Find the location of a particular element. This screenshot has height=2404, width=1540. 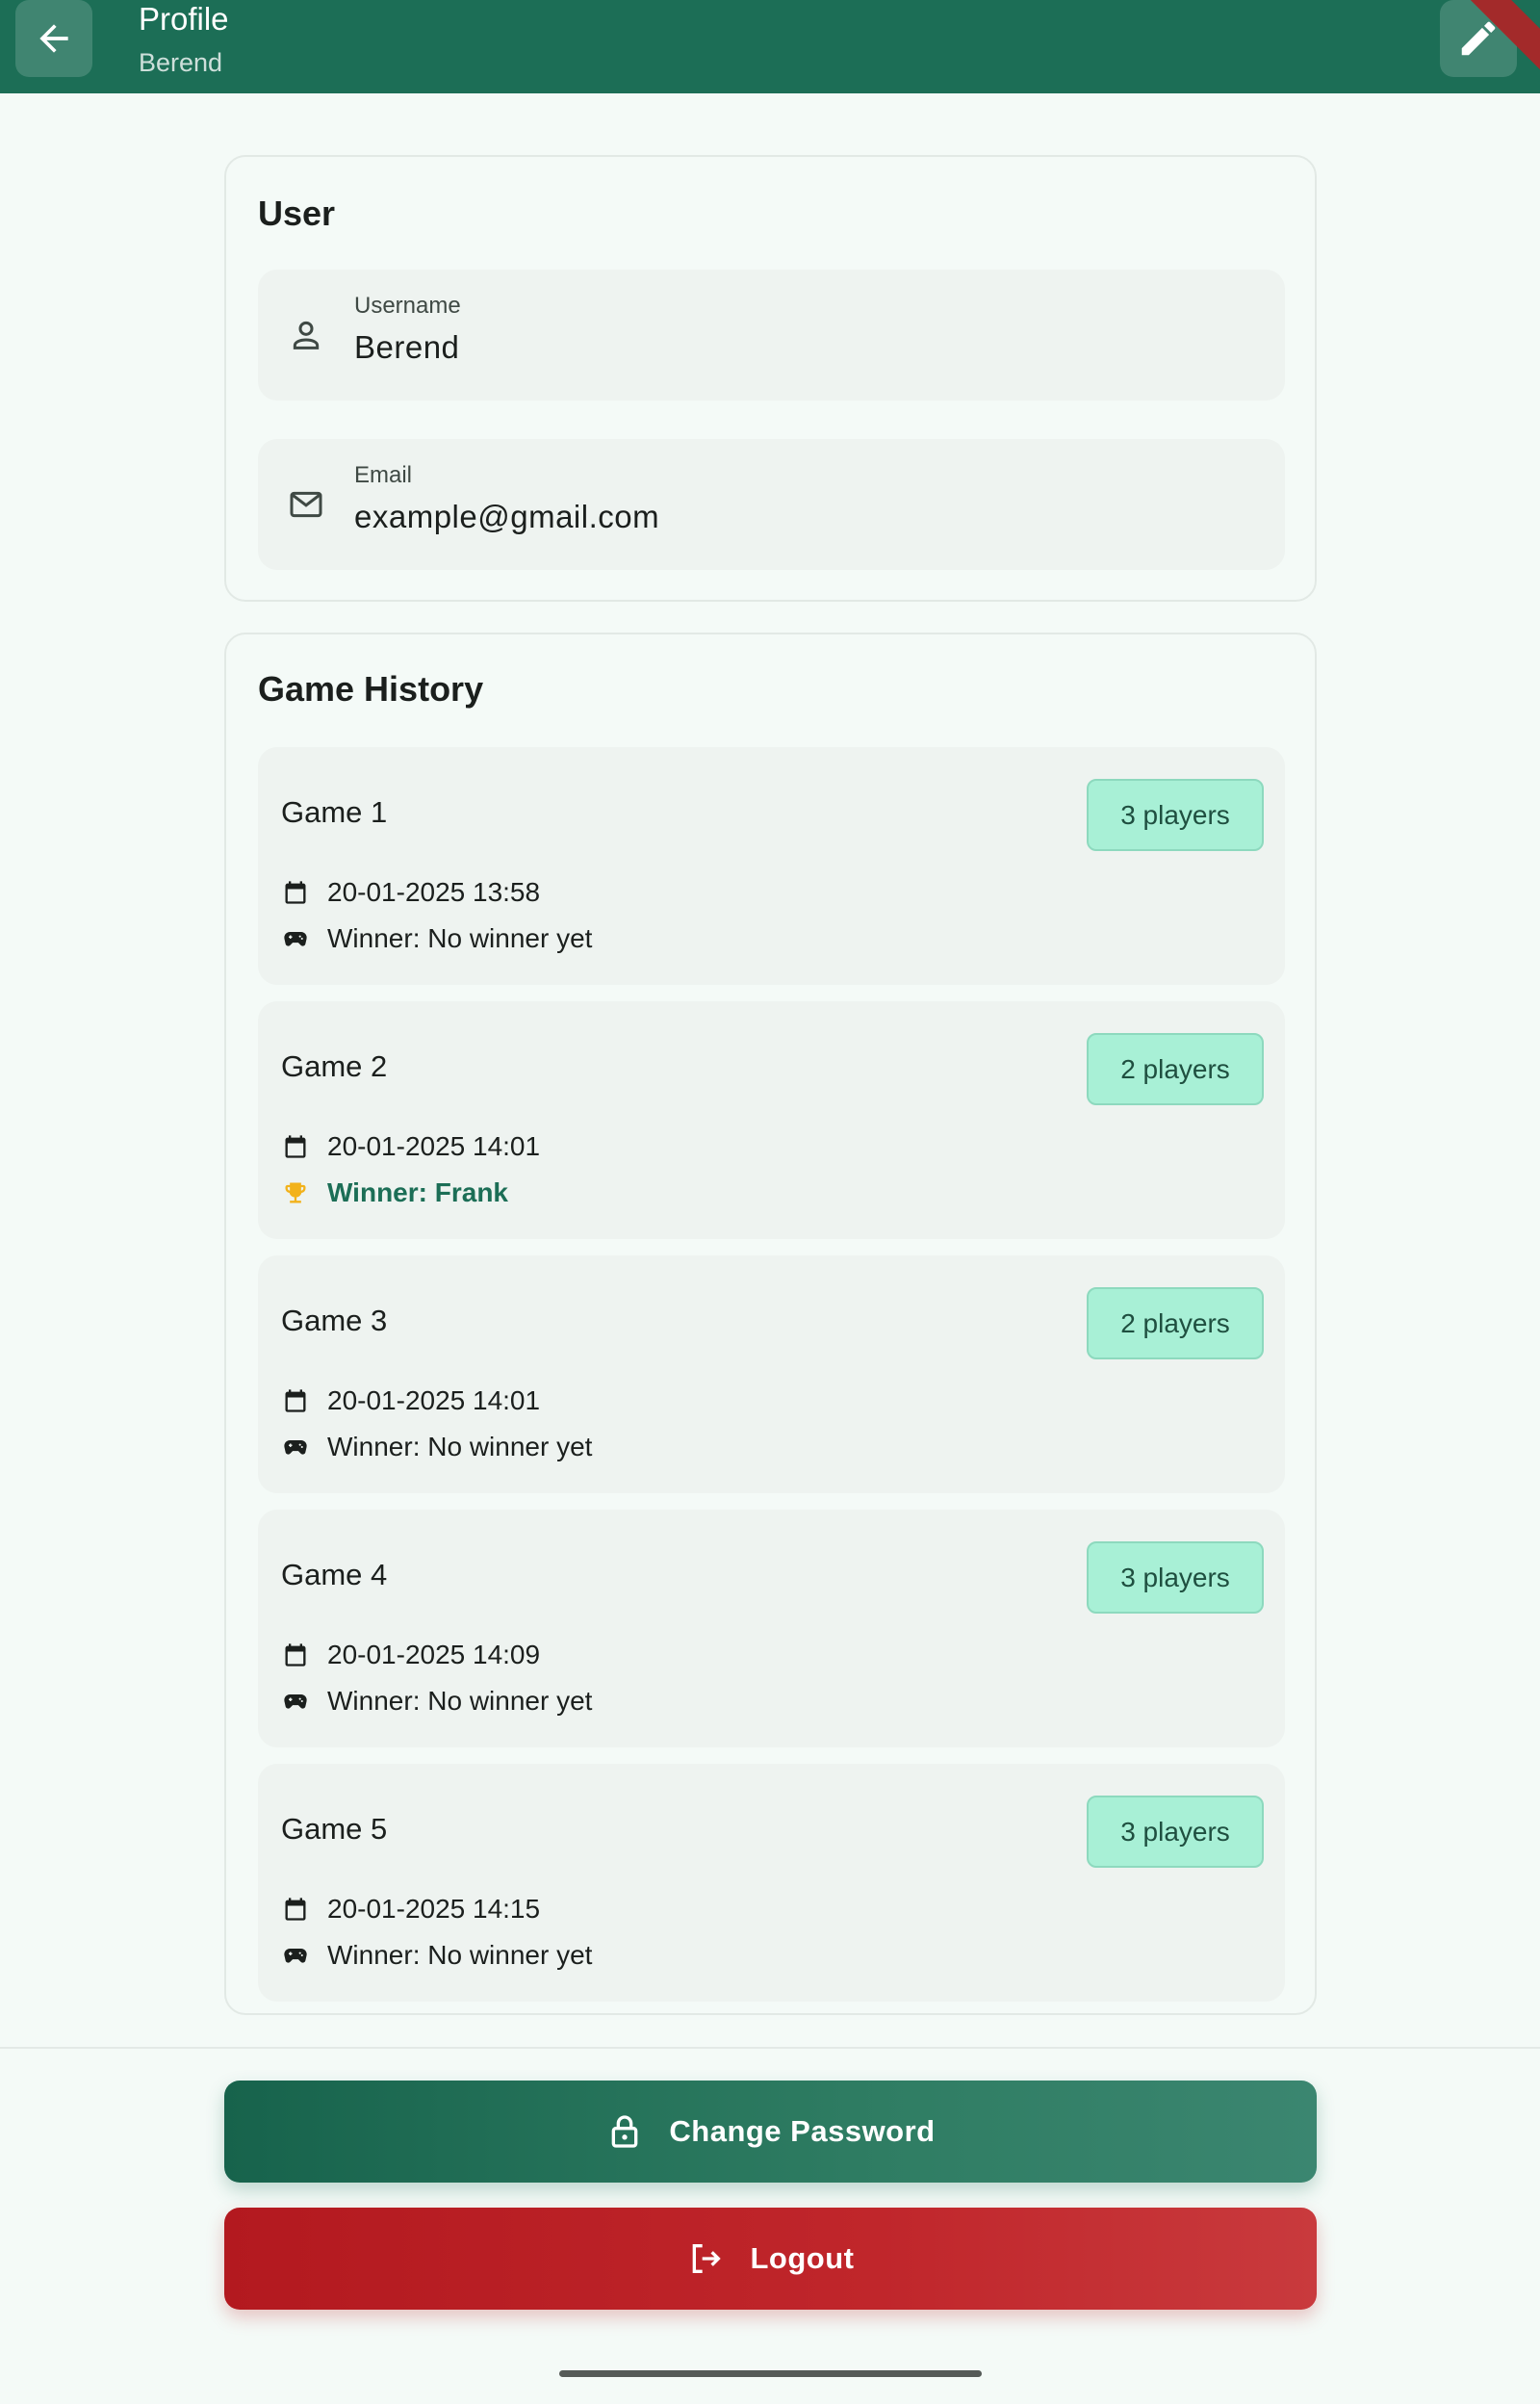

back-button is located at coordinates (53, 38).